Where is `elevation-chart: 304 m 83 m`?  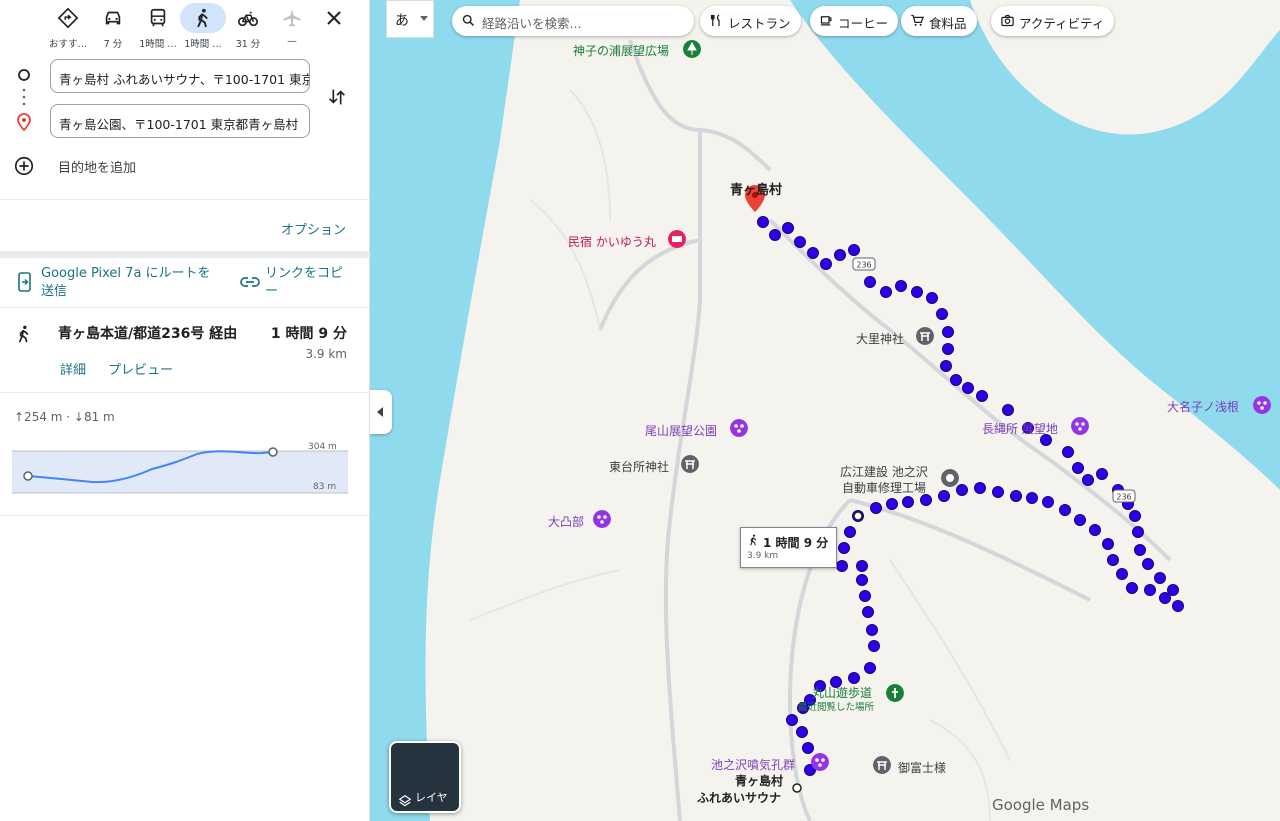 elevation-chart: 304 m 83 m is located at coordinates (180, 468).